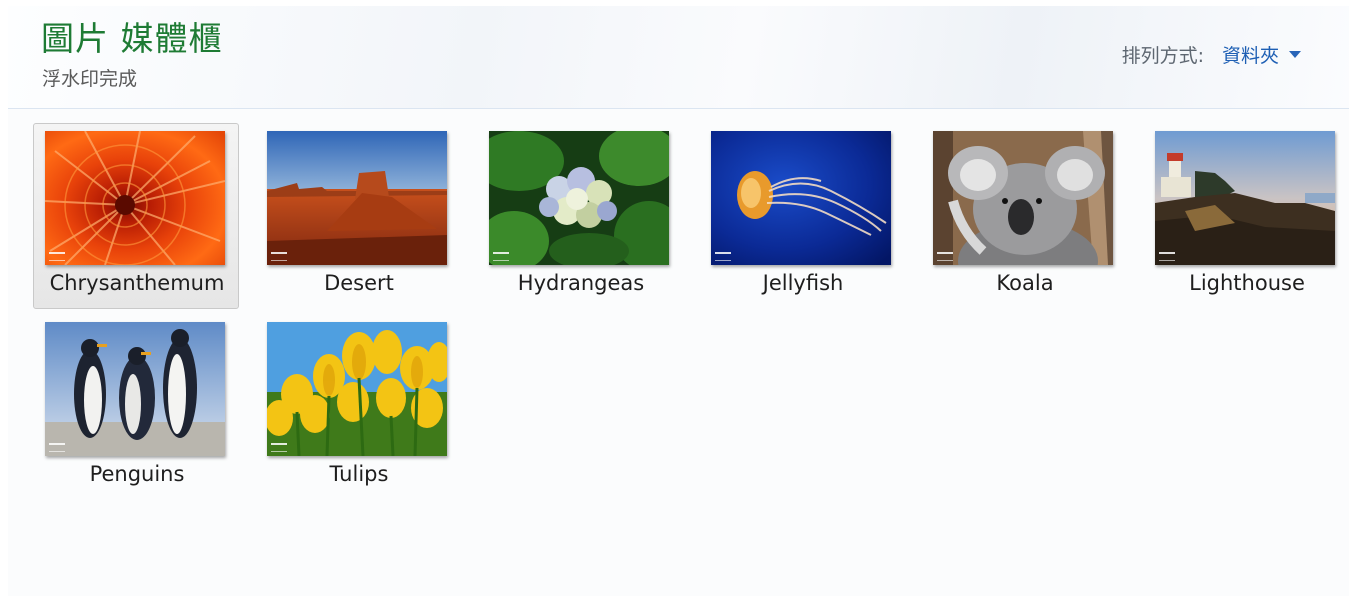  I want to click on image-item-penguins: Penguins, so click(136, 407).